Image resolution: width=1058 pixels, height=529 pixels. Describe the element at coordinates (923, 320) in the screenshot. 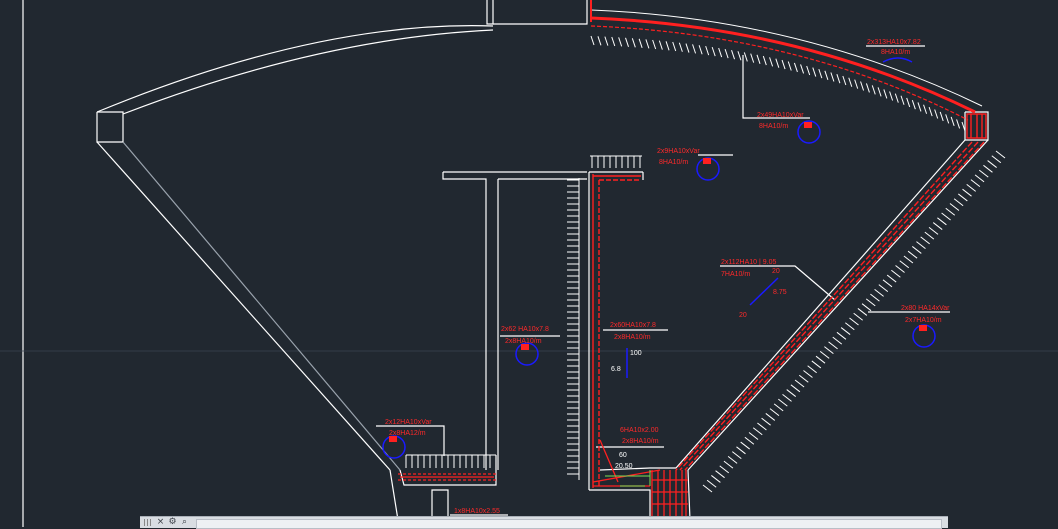

I see `label-cone-right-2: 2x7HA10/m` at that location.